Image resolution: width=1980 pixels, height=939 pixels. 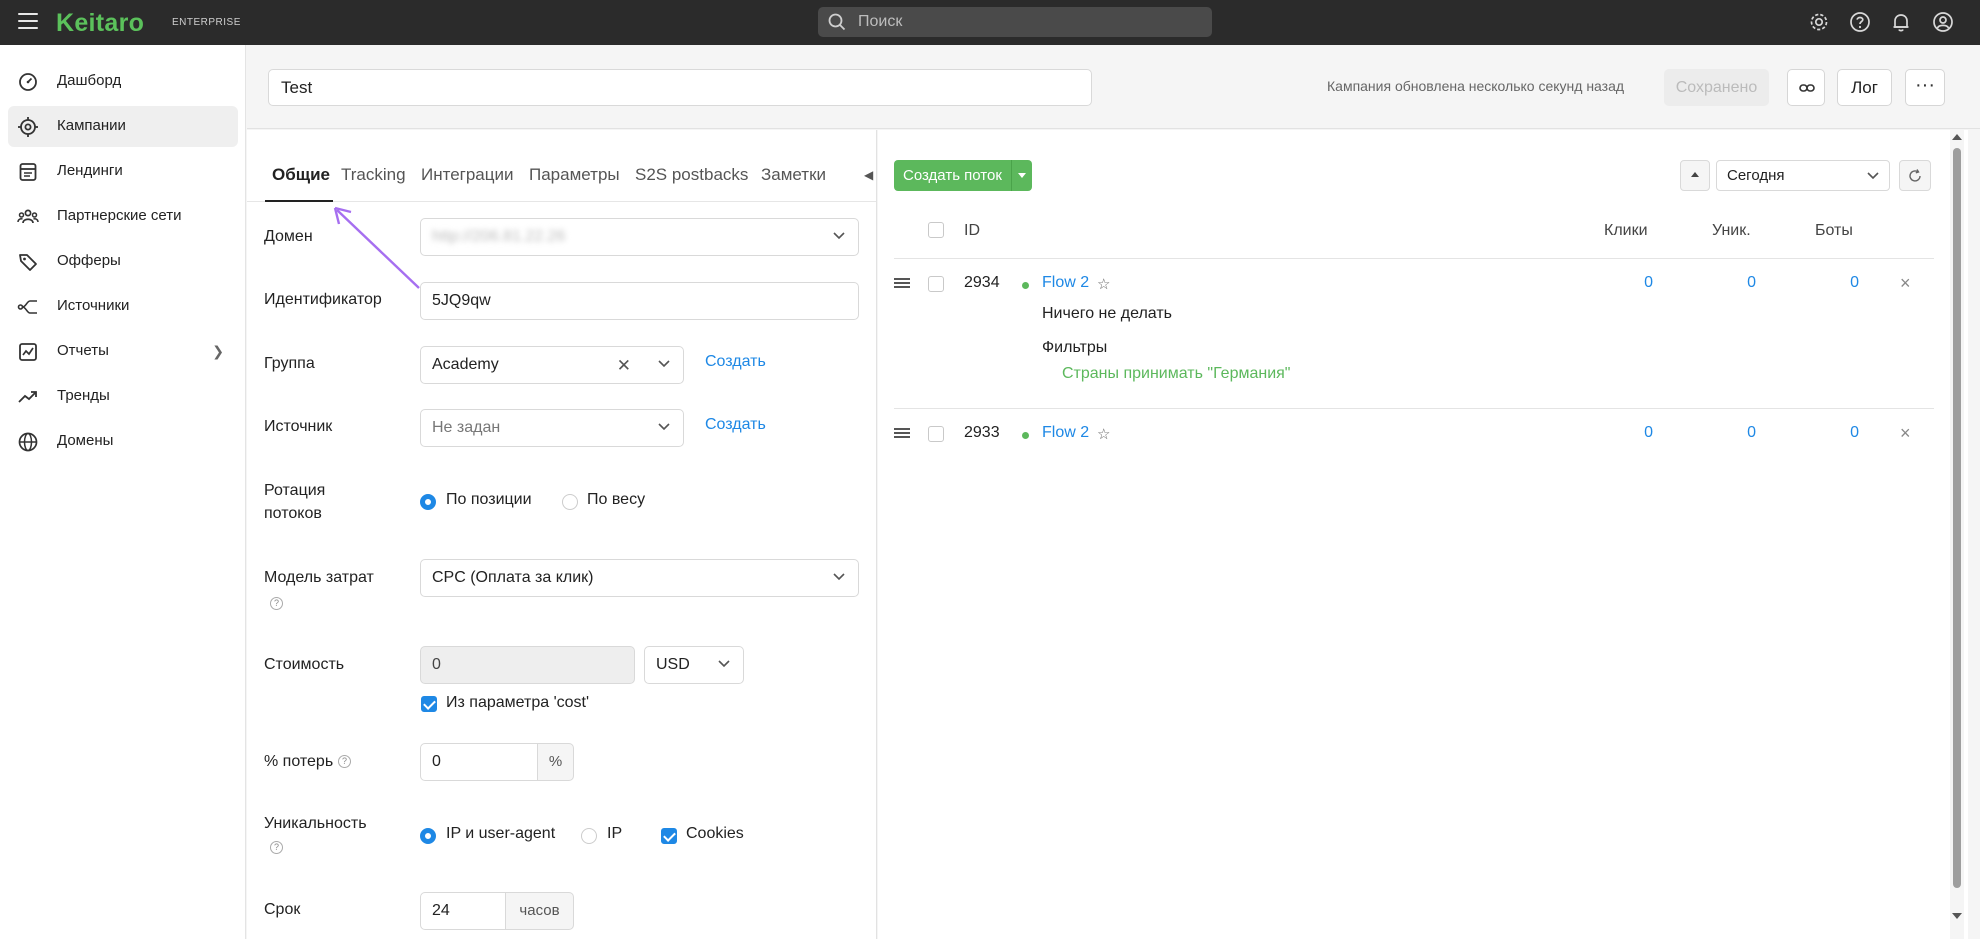 I want to click on rotation-weight-radio, so click(x=570, y=502).